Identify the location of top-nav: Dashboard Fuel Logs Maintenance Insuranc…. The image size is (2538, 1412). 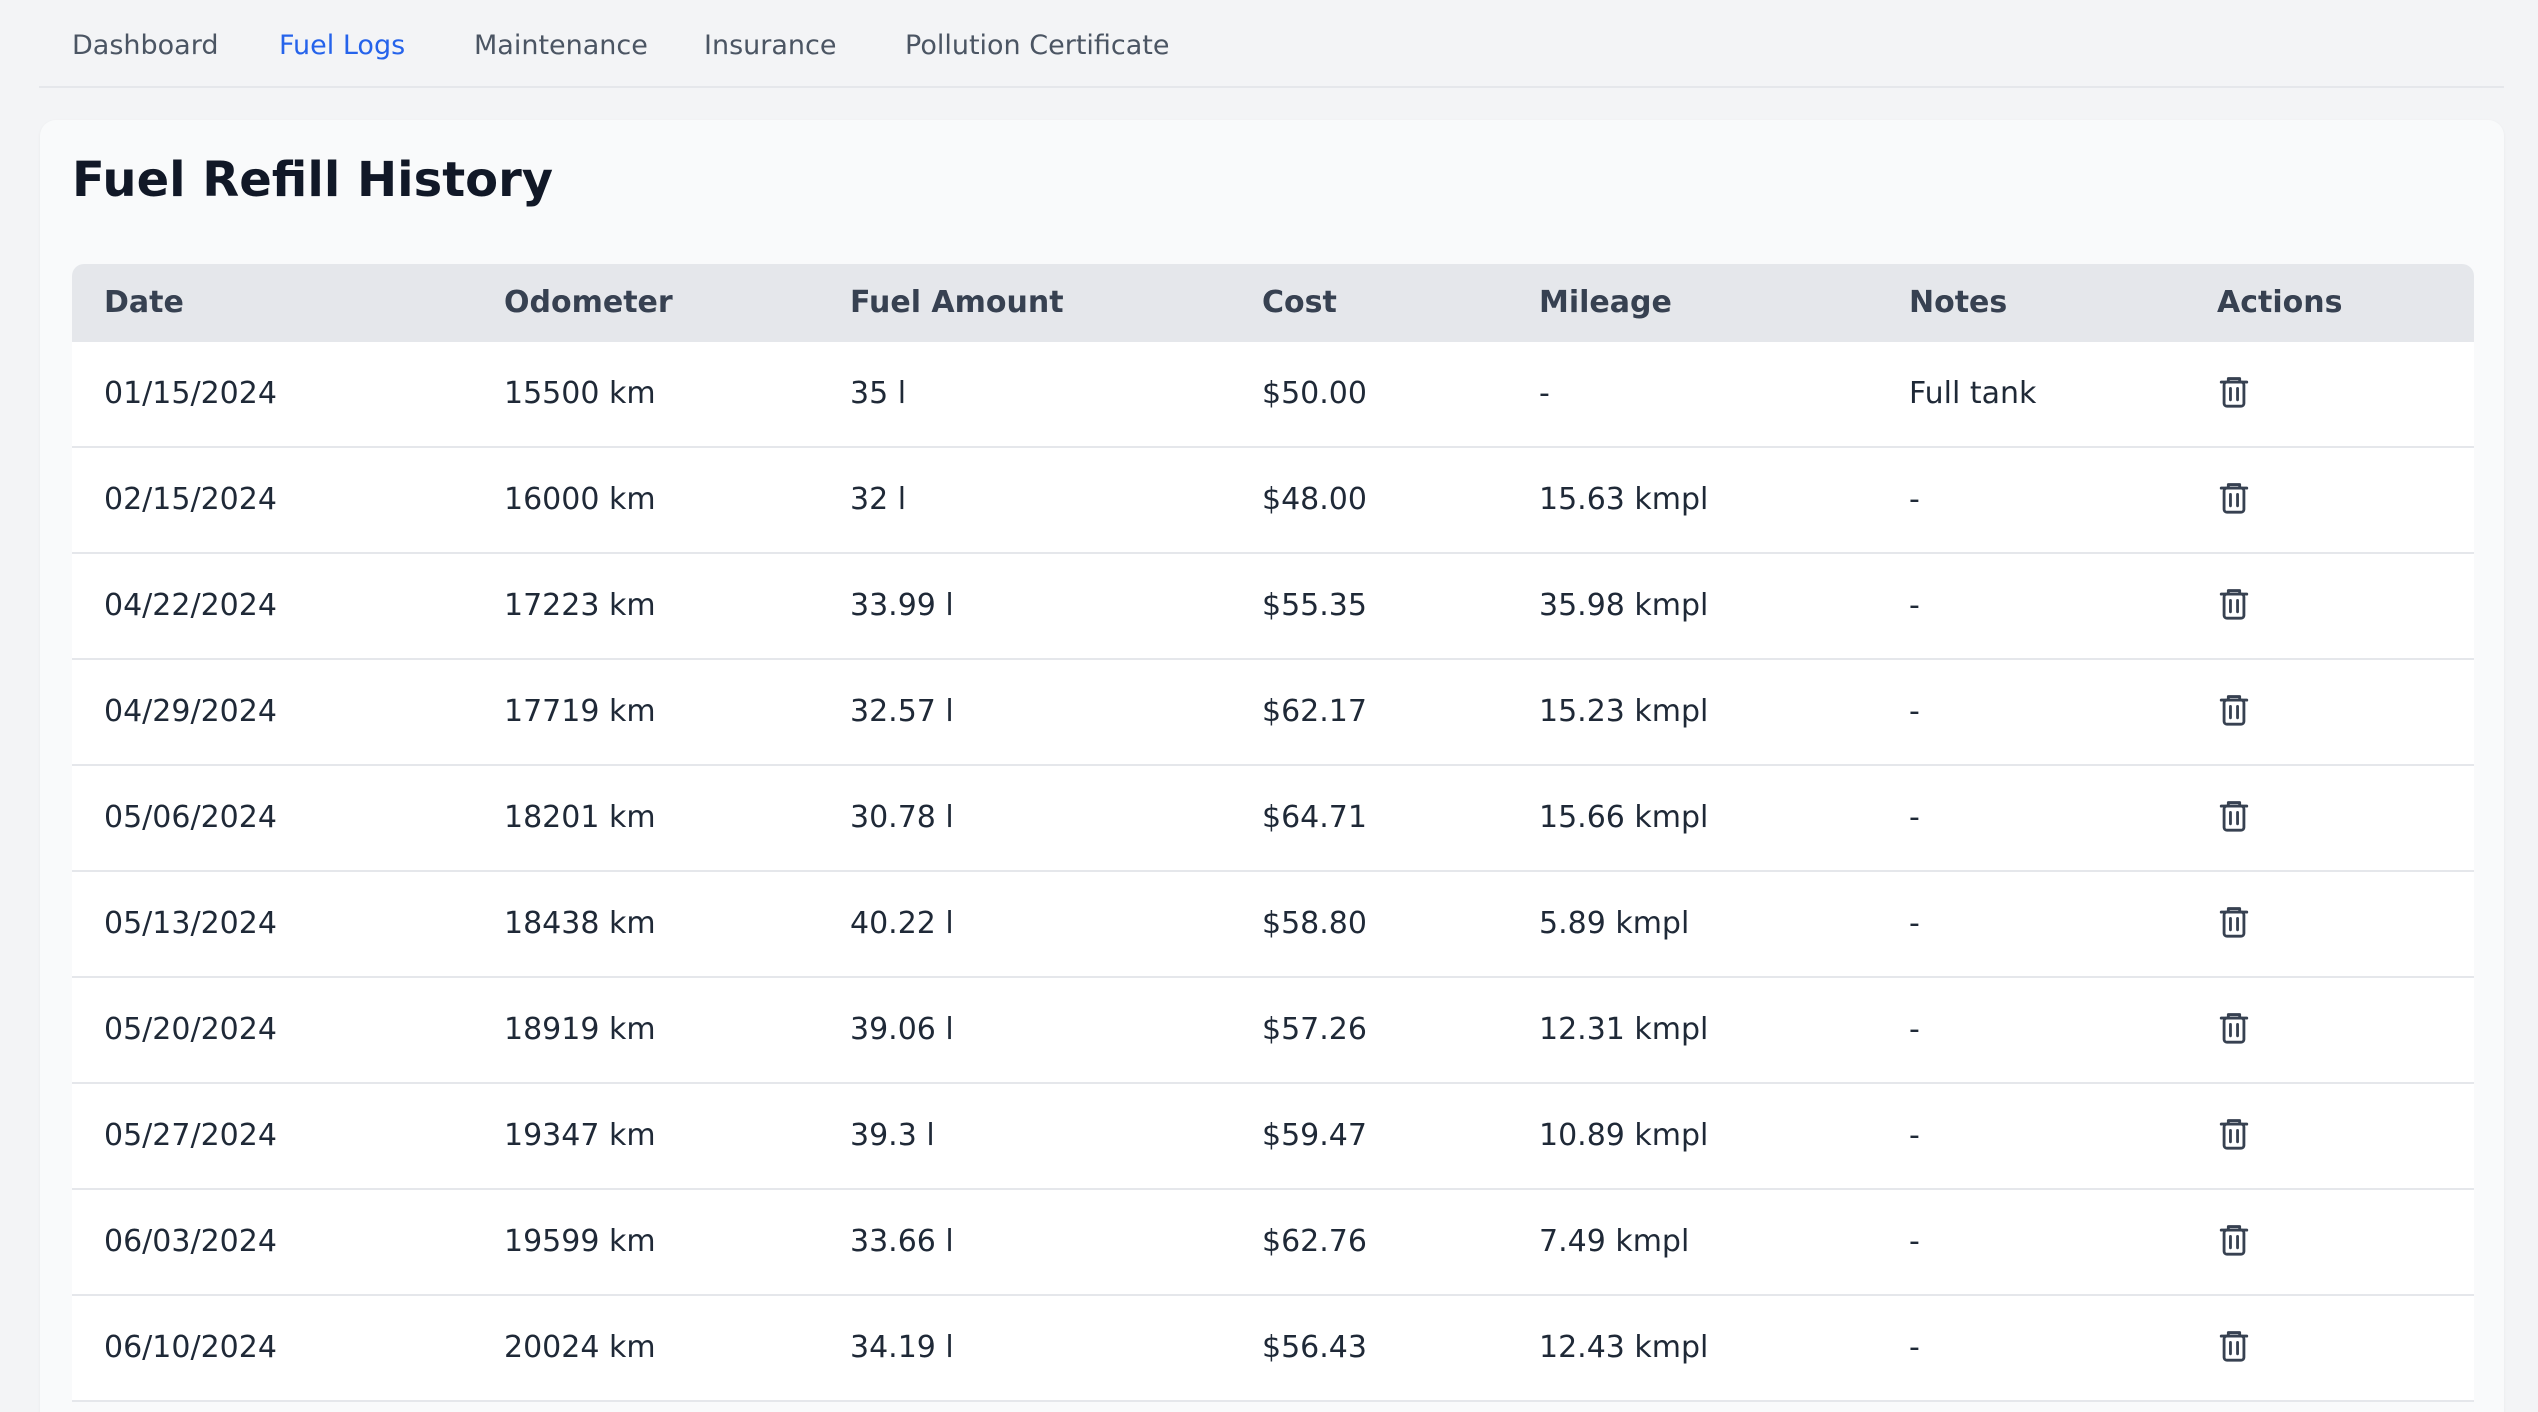
(1271, 44).